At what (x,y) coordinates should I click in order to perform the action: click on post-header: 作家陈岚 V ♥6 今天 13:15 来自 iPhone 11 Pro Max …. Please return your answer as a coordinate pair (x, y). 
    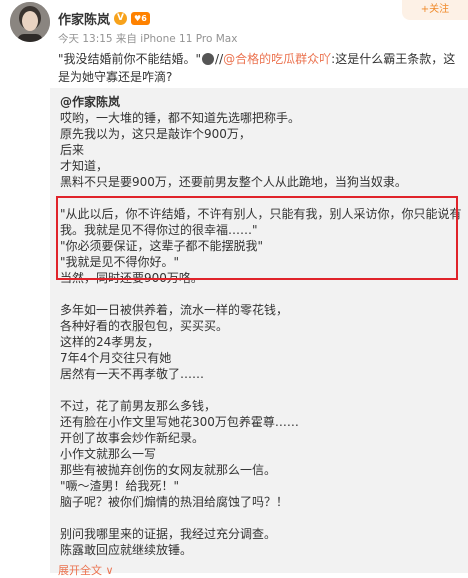
    Looking at the image, I should click on (234, 22).